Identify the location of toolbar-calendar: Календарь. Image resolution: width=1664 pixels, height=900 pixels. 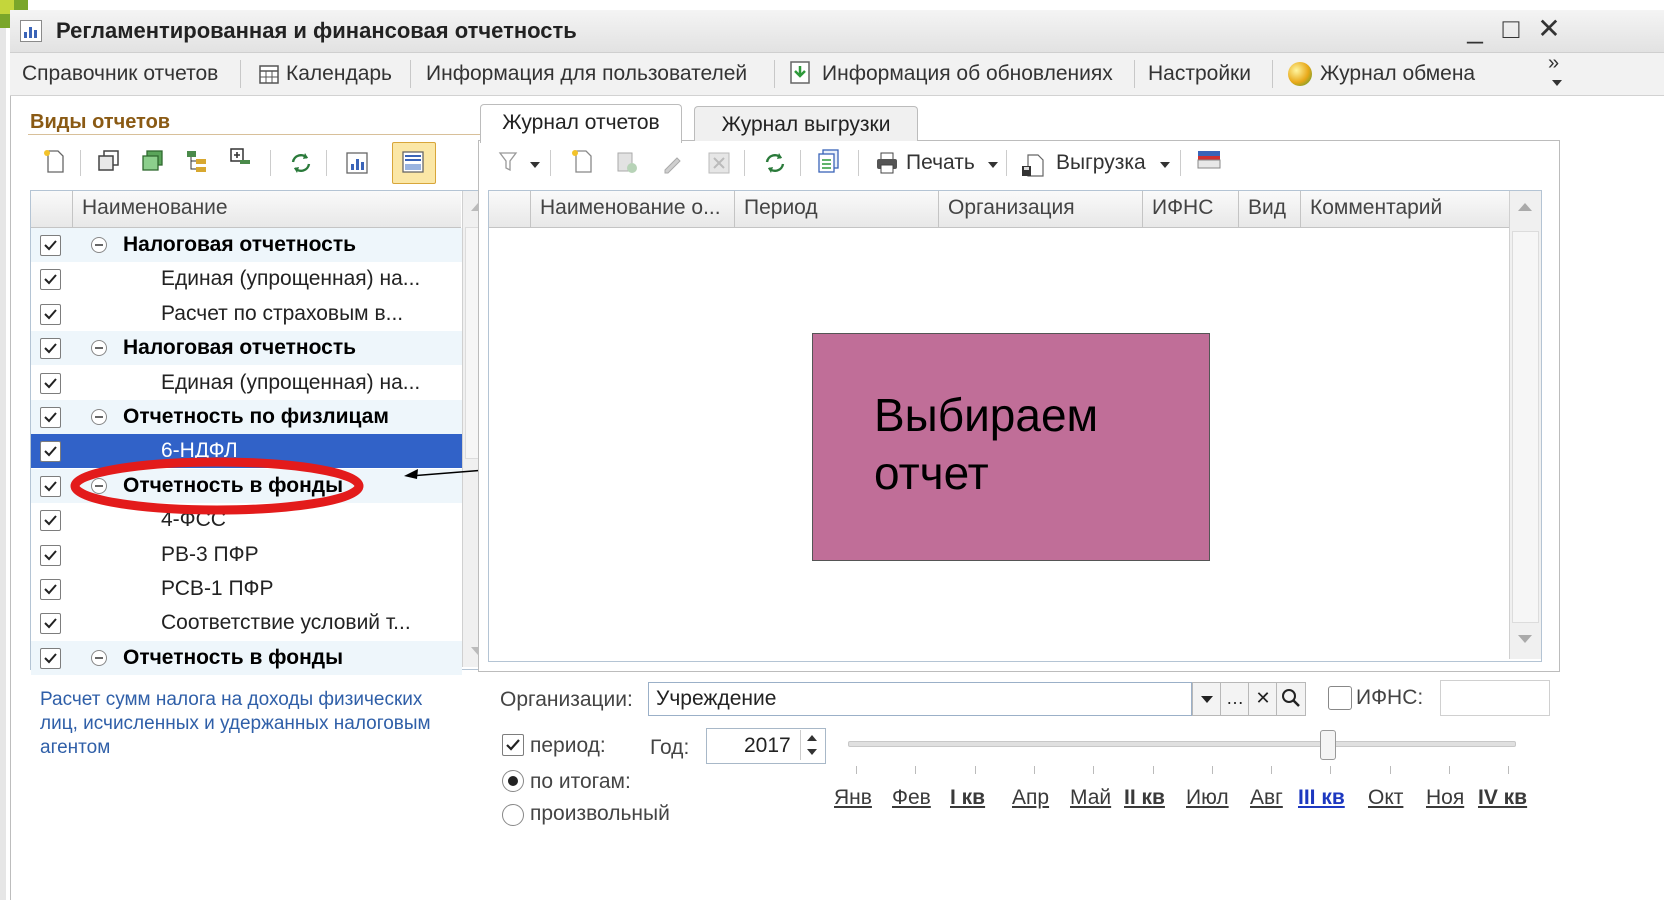
(339, 74).